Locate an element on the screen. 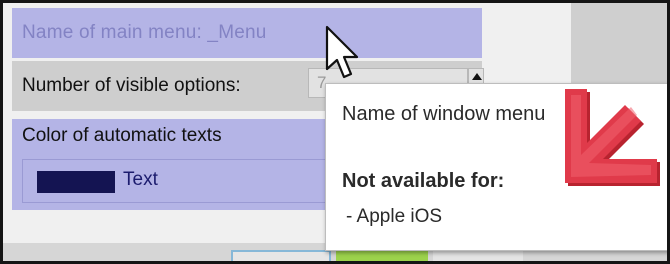 This screenshot has width=670, height=264. cancel-button is located at coordinates (478, 255).